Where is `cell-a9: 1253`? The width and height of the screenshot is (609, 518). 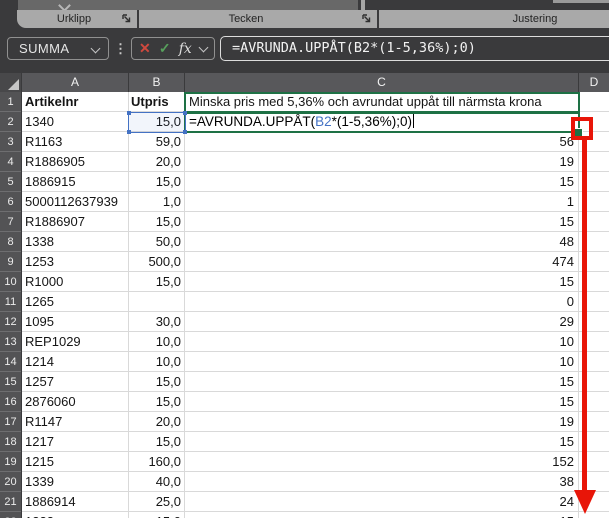 cell-a9: 1253 is located at coordinates (39, 261).